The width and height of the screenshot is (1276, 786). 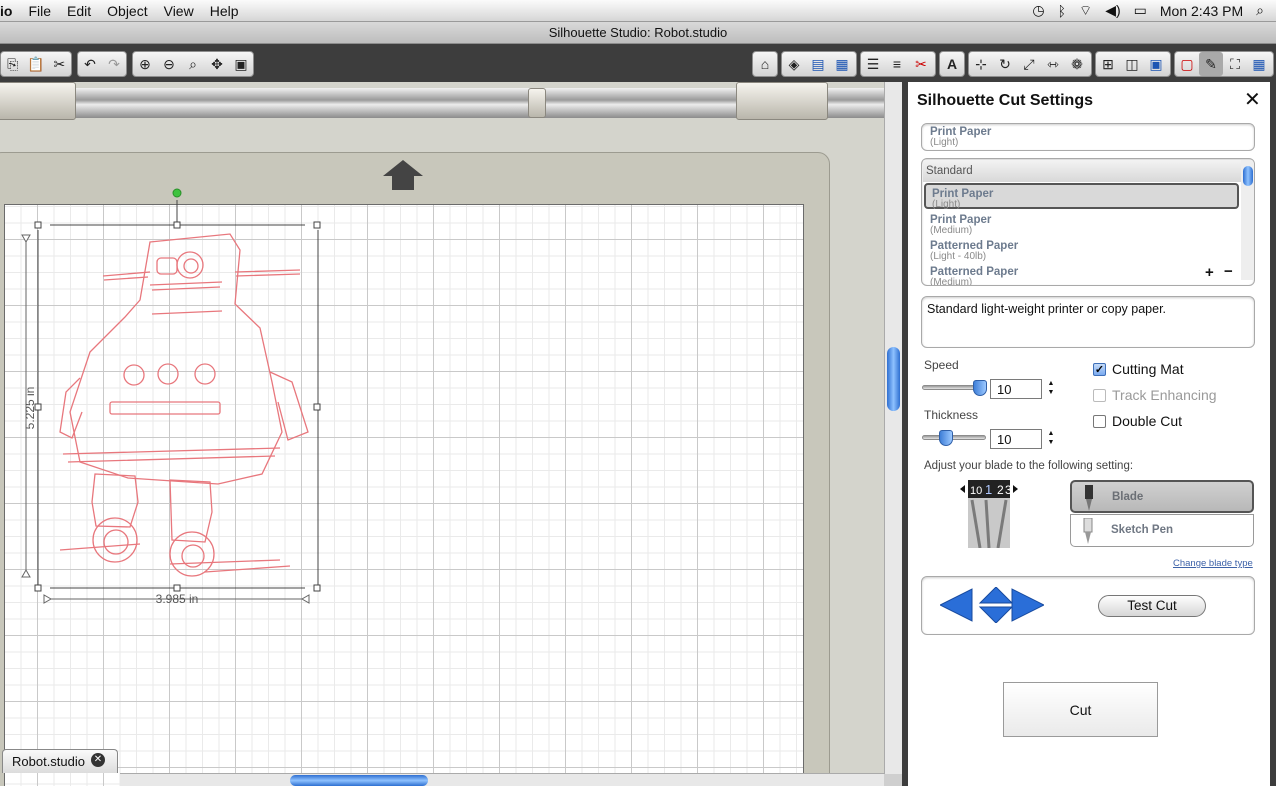 I want to click on speed-stepper-icon: ▲ ▼, so click(x=1051, y=388).